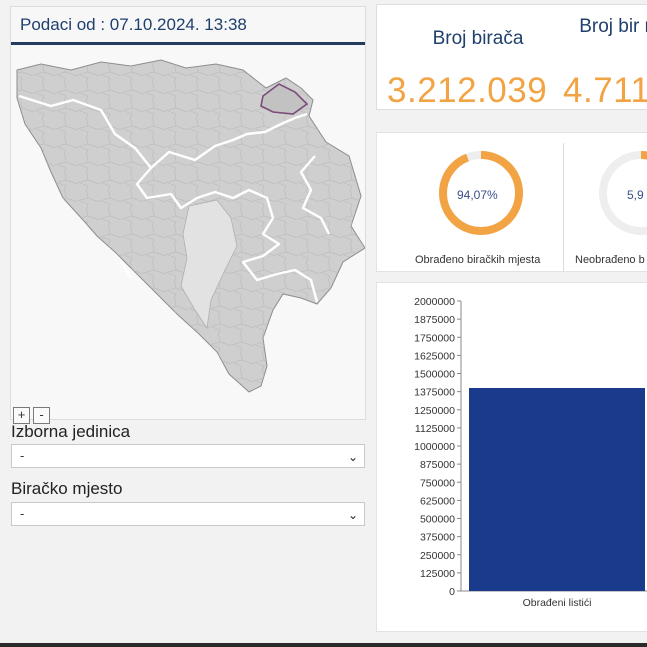 This screenshot has height=647, width=647. What do you see at coordinates (437, 520) in the screenshot?
I see `y-tick-label: 500000` at bounding box center [437, 520].